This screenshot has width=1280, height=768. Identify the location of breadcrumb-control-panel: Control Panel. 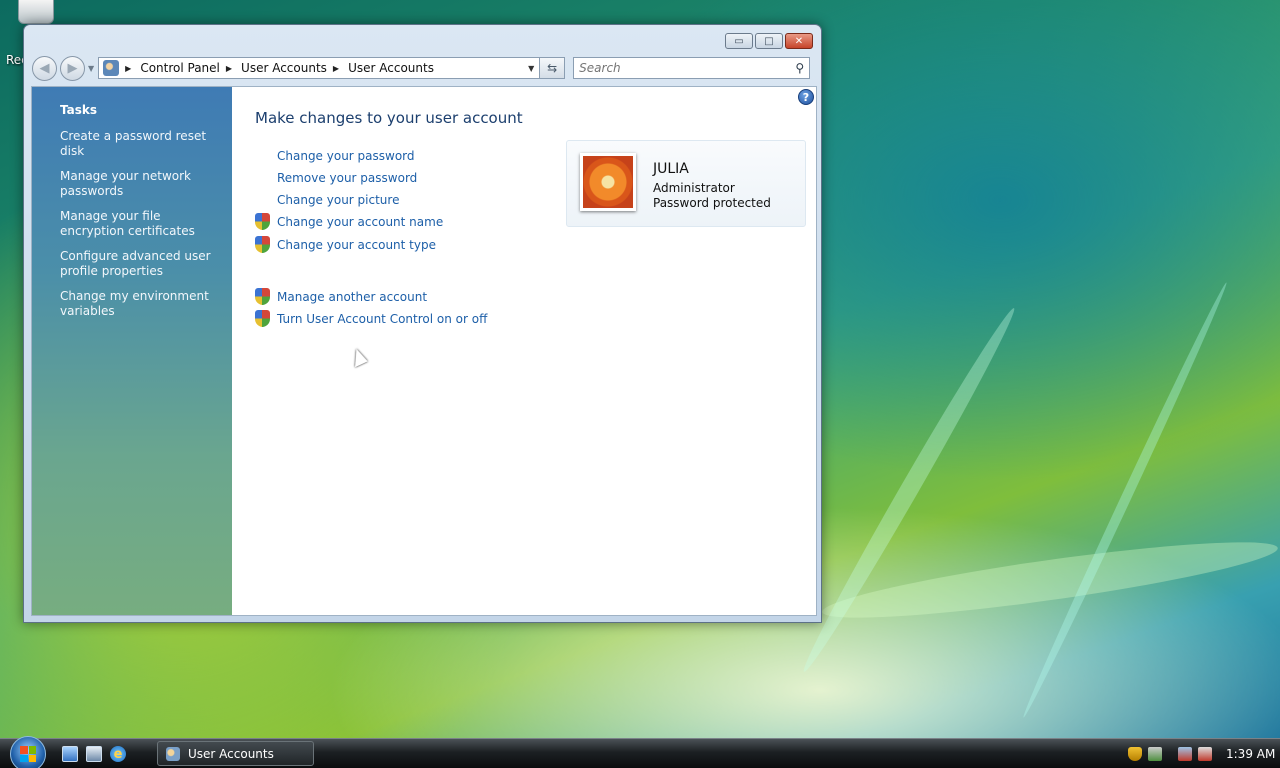
(180, 68).